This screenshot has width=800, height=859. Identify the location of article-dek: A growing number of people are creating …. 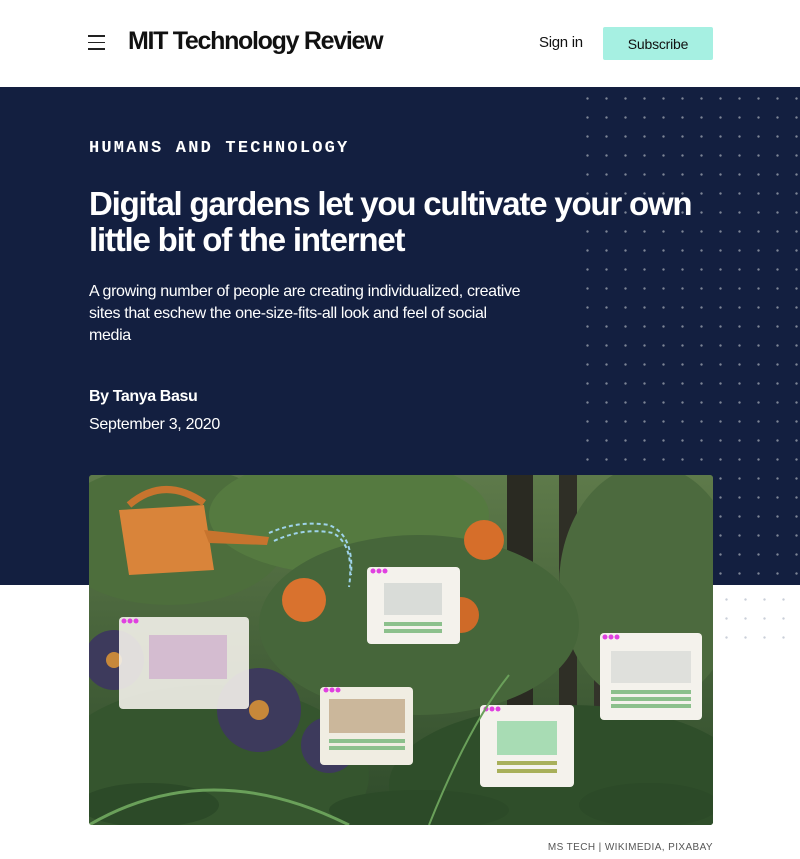
(305, 313).